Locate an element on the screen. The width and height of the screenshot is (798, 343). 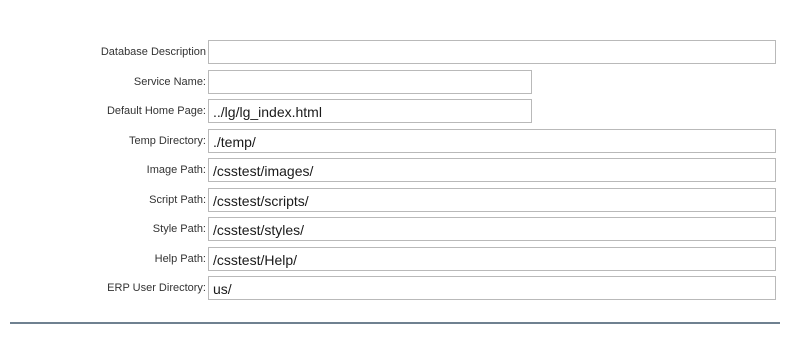
style-path-row: Style Path: is located at coordinates (399, 231).